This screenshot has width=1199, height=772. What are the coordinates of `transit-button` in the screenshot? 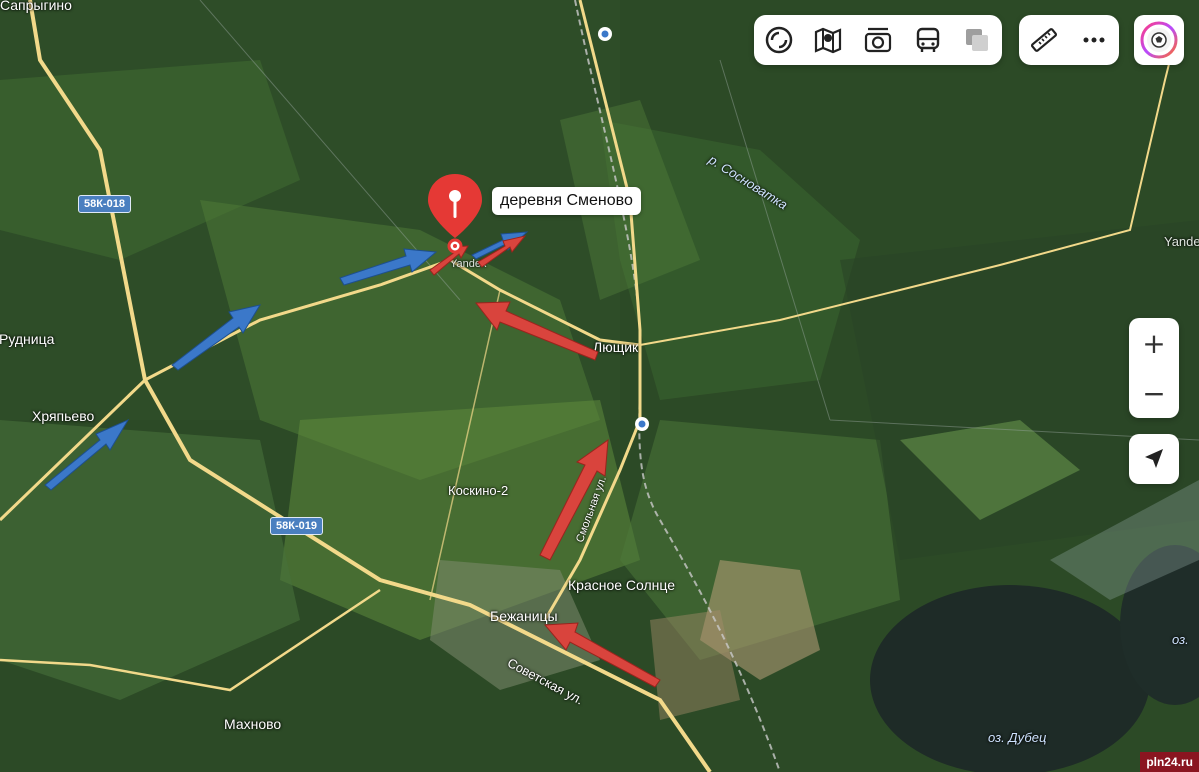 It's located at (928, 40).